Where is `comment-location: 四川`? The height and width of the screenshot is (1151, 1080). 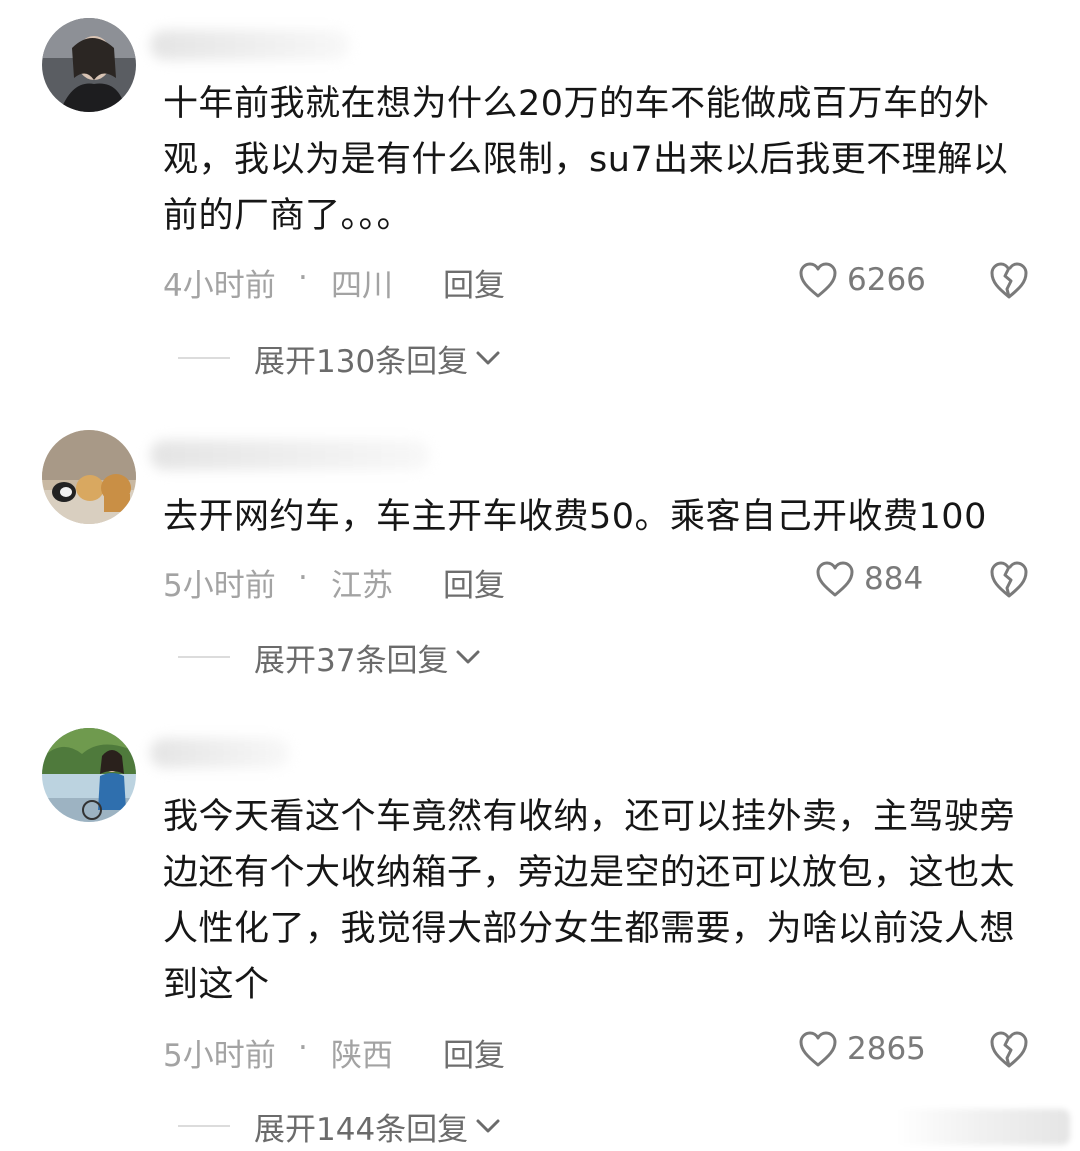
comment-location: 四川 is located at coordinates (362, 286).